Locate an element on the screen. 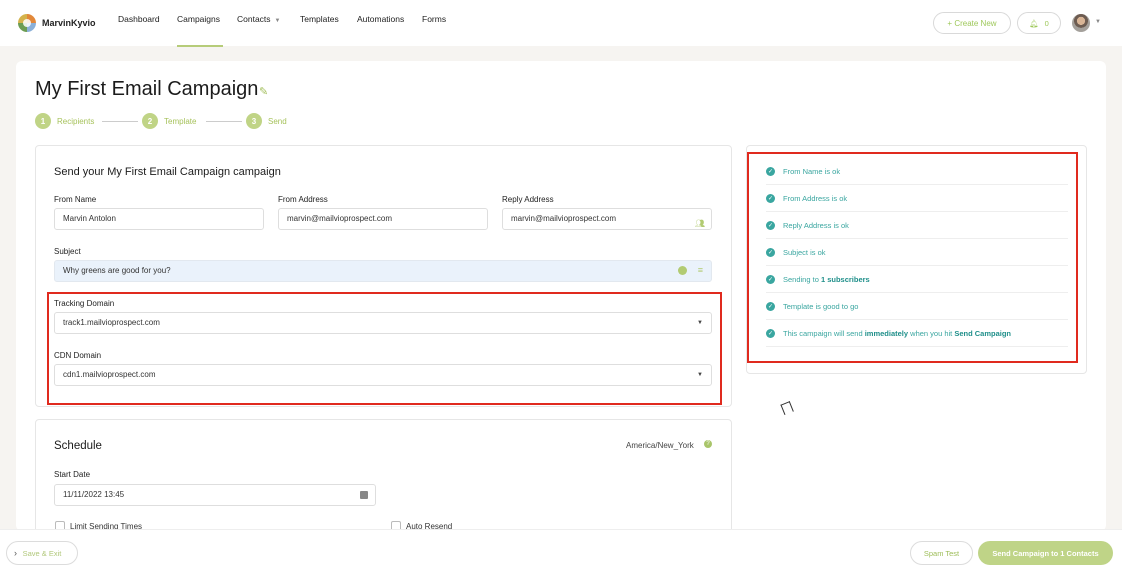 The image size is (1122, 571). check-template: ✓ Template is good to go is located at coordinates (917, 306).